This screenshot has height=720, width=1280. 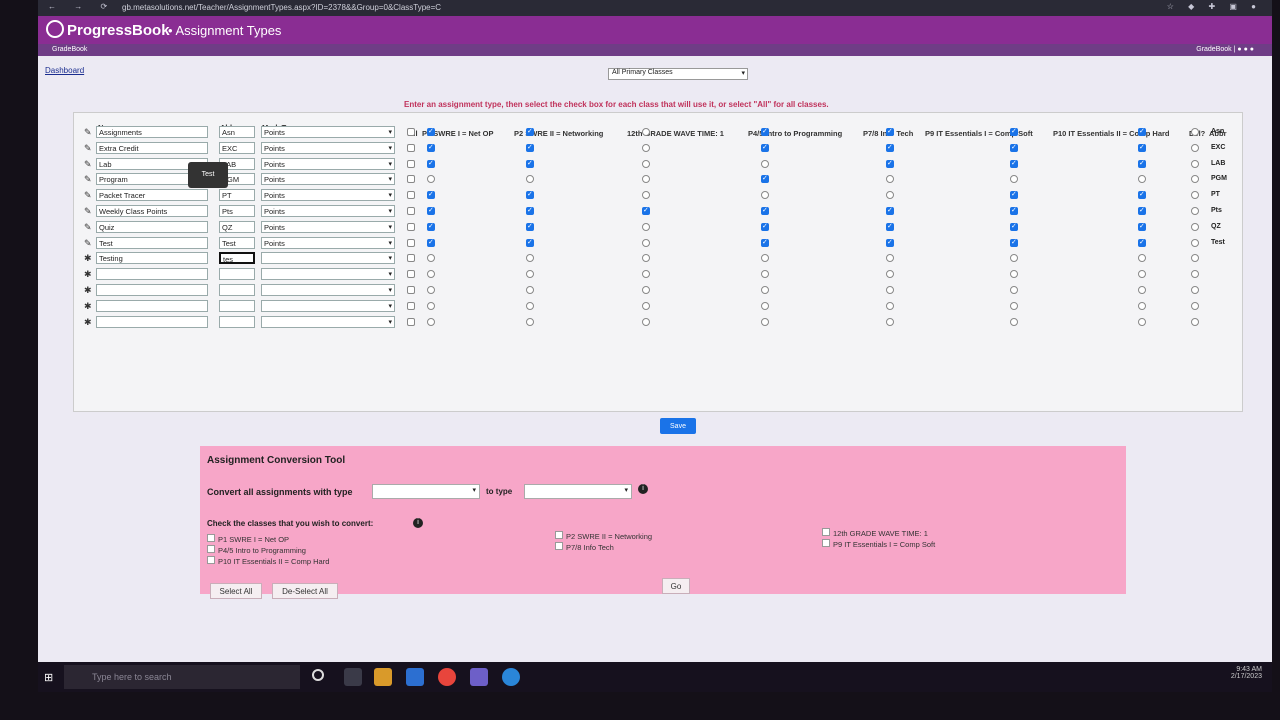 I want to click on convert-class-p78: P7/8 Info Tech, so click(x=584, y=547).